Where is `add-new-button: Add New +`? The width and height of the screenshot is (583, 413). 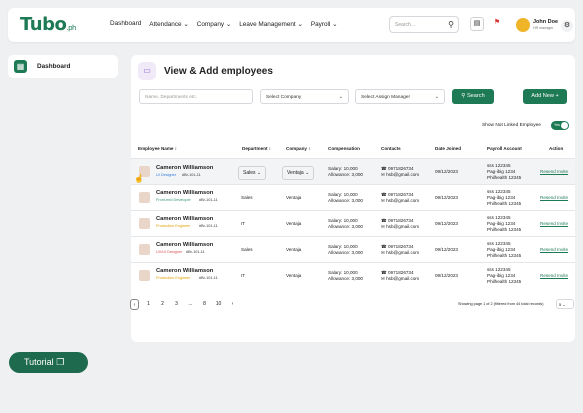 add-new-button: Add New + is located at coordinates (545, 96).